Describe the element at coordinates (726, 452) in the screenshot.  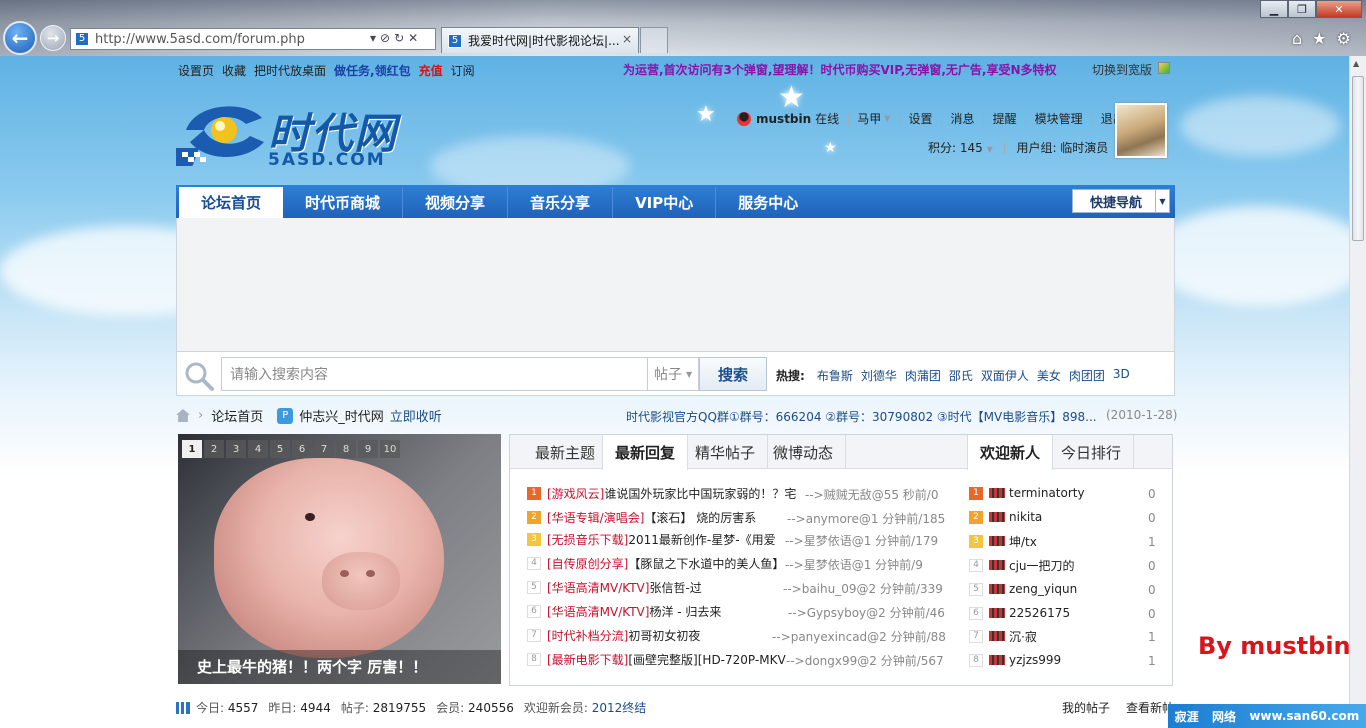
I see `tab-featured-posts: 精华帖子` at that location.